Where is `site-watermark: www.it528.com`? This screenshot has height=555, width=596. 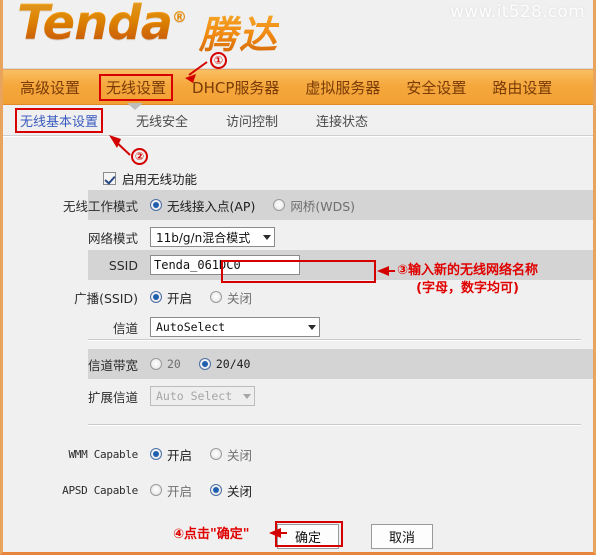
site-watermark: www.it528.com is located at coordinates (517, 12).